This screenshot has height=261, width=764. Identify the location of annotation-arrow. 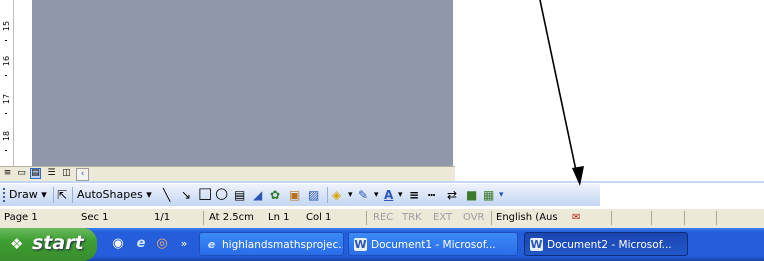
(561, 93).